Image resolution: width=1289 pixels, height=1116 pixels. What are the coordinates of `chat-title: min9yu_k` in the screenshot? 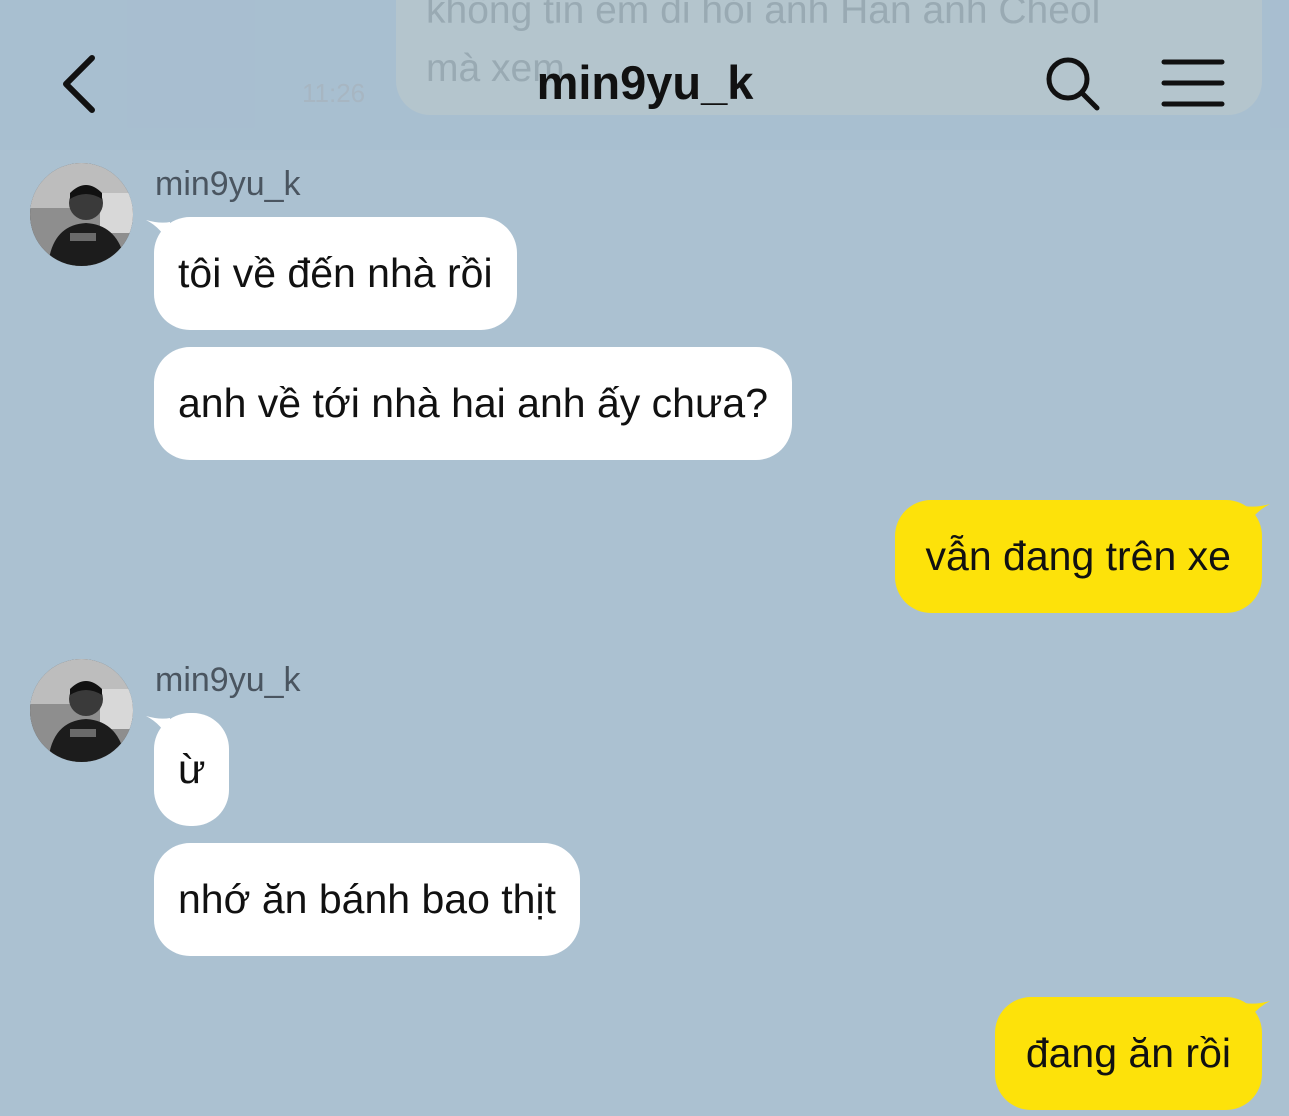 It's located at (645, 82).